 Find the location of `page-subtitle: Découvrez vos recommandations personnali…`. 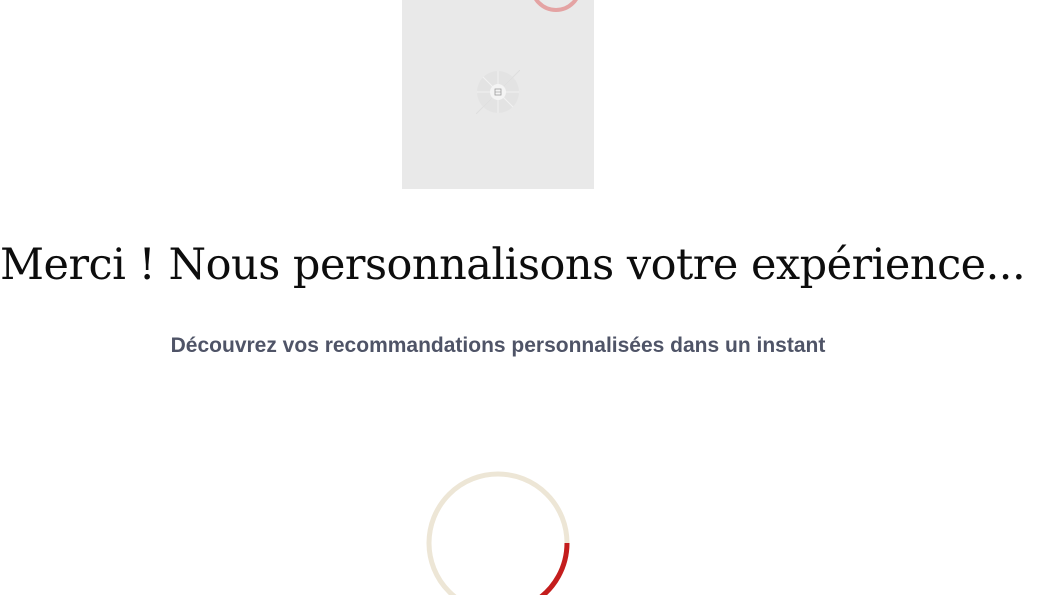

page-subtitle: Découvrez vos recommandations personnali… is located at coordinates (498, 345).